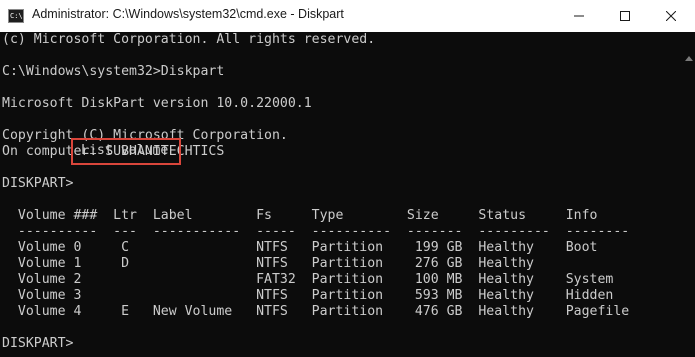 The height and width of the screenshot is (357, 695). I want to click on console-line: Microsoft DiskPart version 10.0.22000.1, so click(157, 103).